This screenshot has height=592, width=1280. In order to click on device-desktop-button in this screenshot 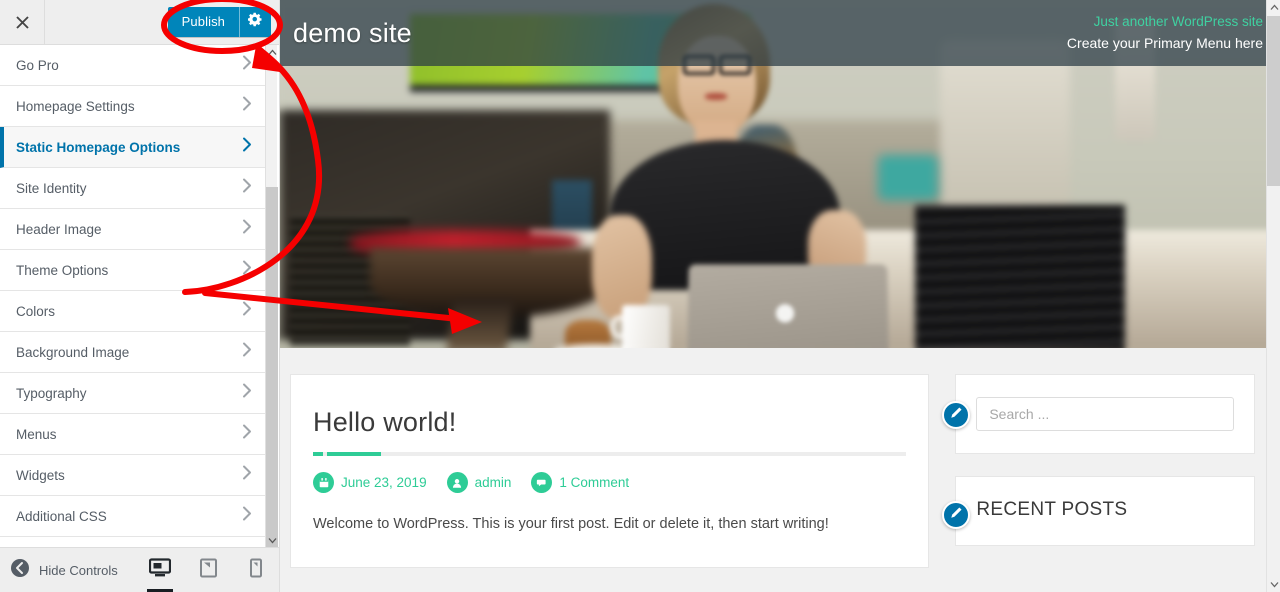, I will do `click(160, 570)`.